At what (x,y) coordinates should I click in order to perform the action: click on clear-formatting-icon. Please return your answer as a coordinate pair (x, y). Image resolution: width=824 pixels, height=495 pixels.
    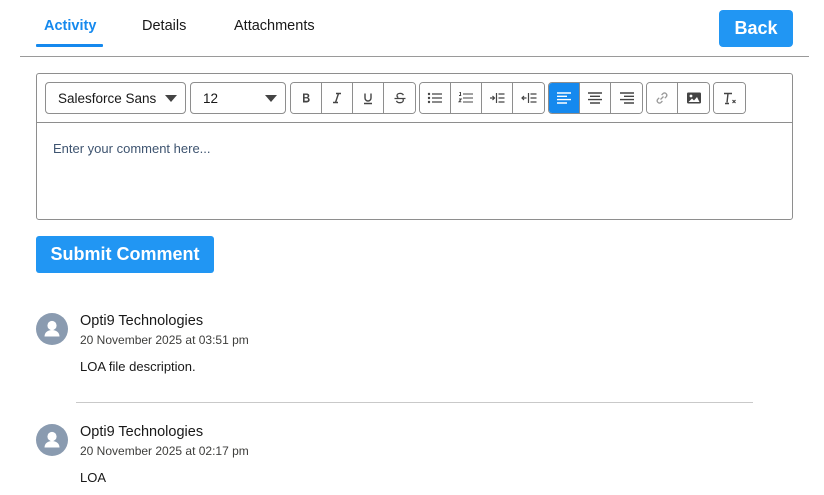
    Looking at the image, I should click on (729, 98).